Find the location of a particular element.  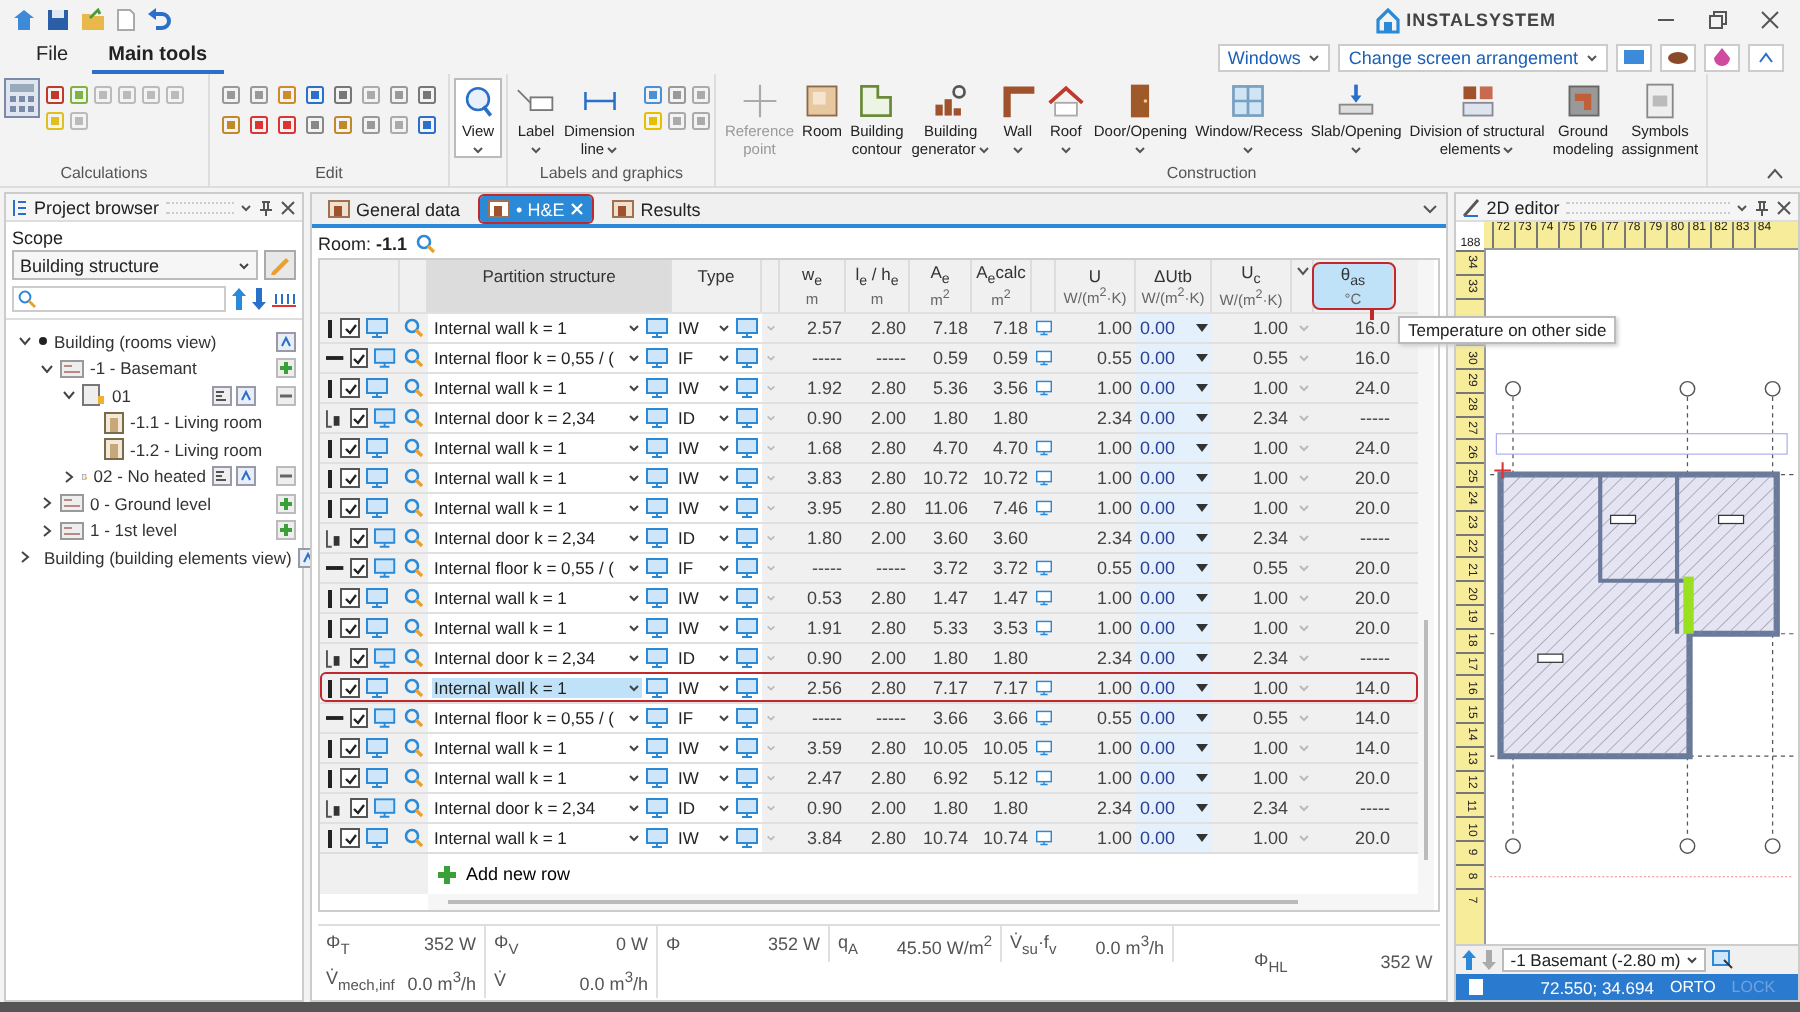

tree-item: Building (rooms view) is located at coordinates (135, 341).